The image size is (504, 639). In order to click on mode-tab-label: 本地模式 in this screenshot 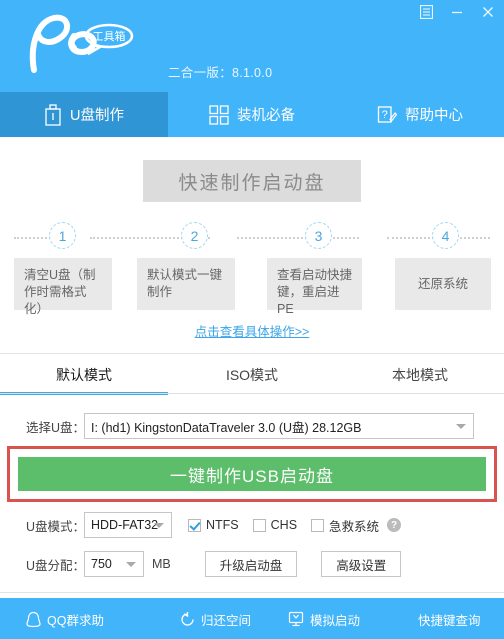, I will do `click(420, 374)`.